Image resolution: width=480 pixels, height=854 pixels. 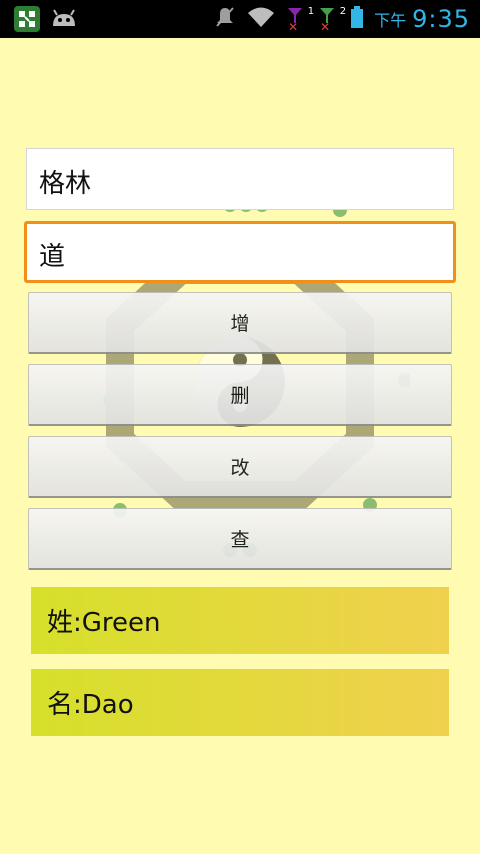 I want to click on clock: 9:35, so click(x=441, y=19).